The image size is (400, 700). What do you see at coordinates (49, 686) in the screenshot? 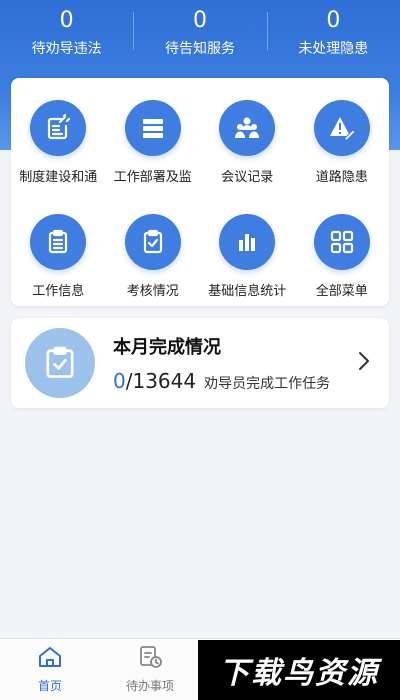
I see `tab-label: 首页` at bounding box center [49, 686].